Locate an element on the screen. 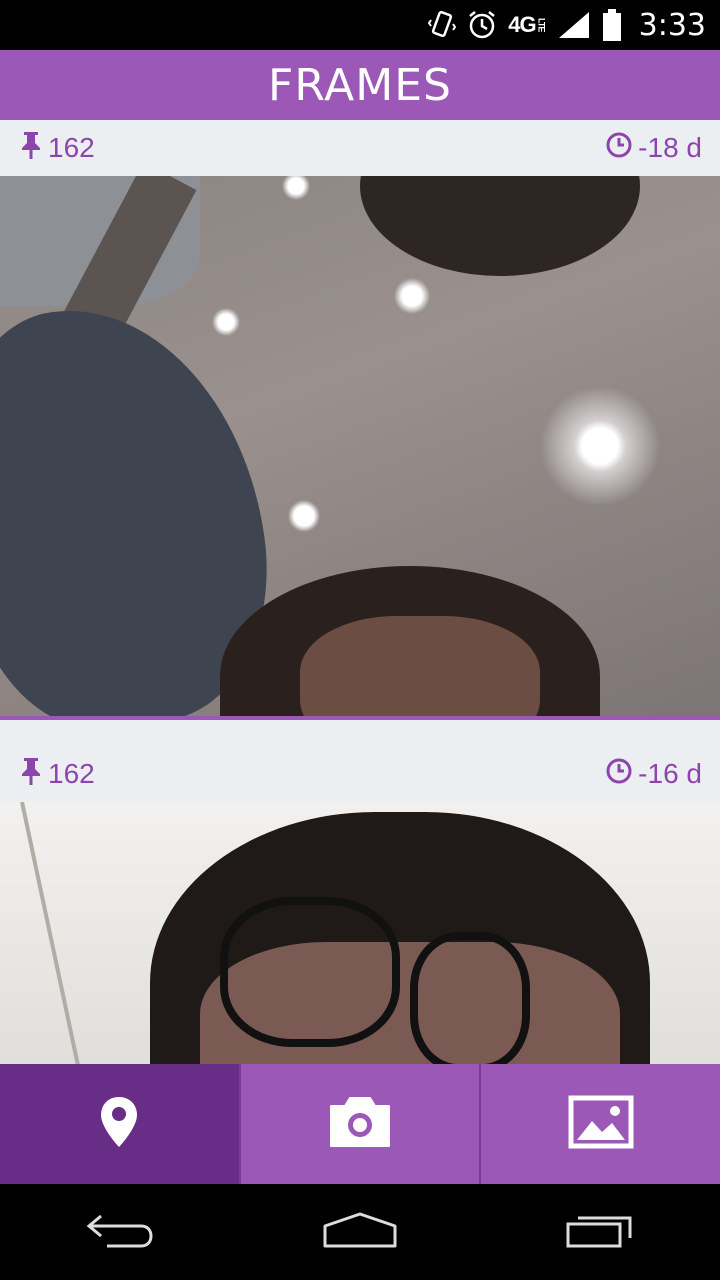  battery-icon is located at coordinates (612, 25).